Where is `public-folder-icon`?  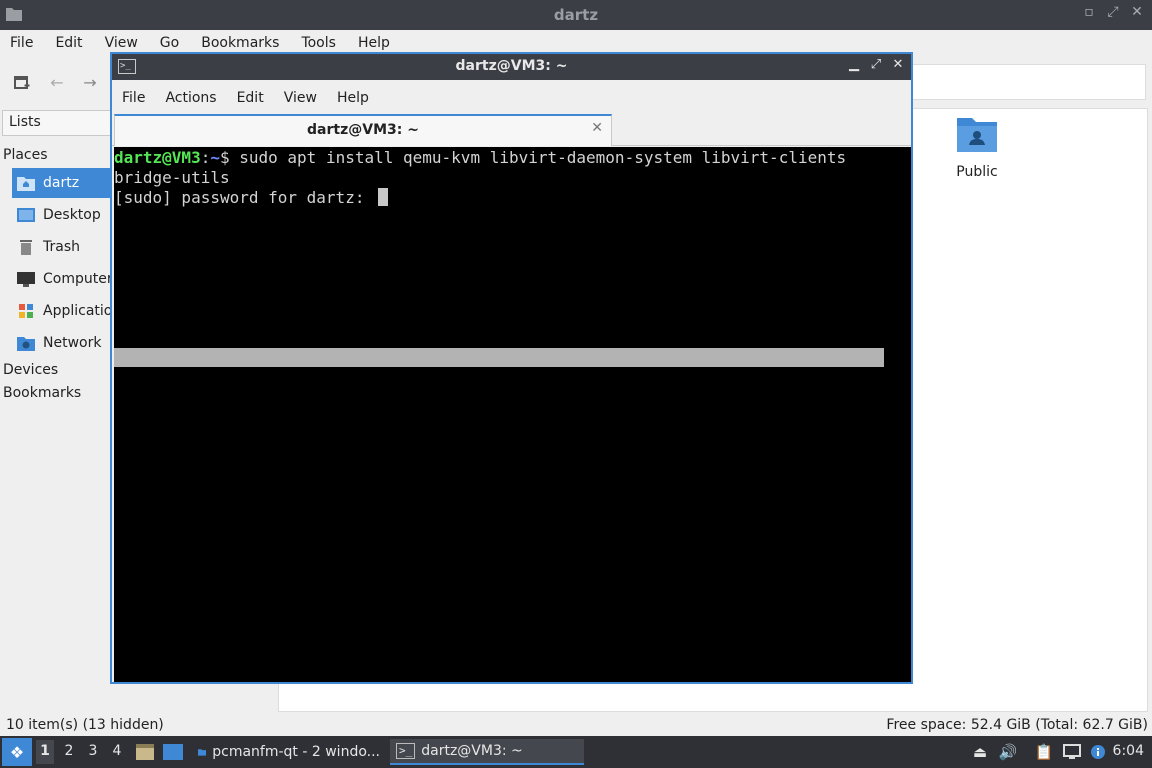
public-folder-icon is located at coordinates (977, 135).